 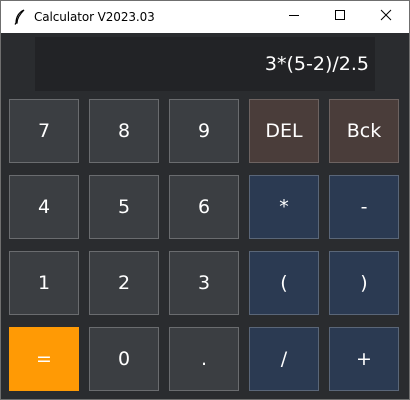 I want to click on close-button, so click(x=386, y=17).